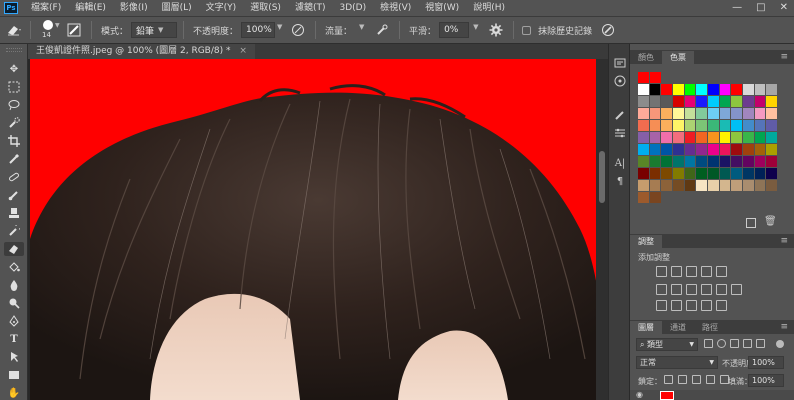 The width and height of the screenshot is (794, 400). I want to click on color-balance-icon, so click(676, 289).